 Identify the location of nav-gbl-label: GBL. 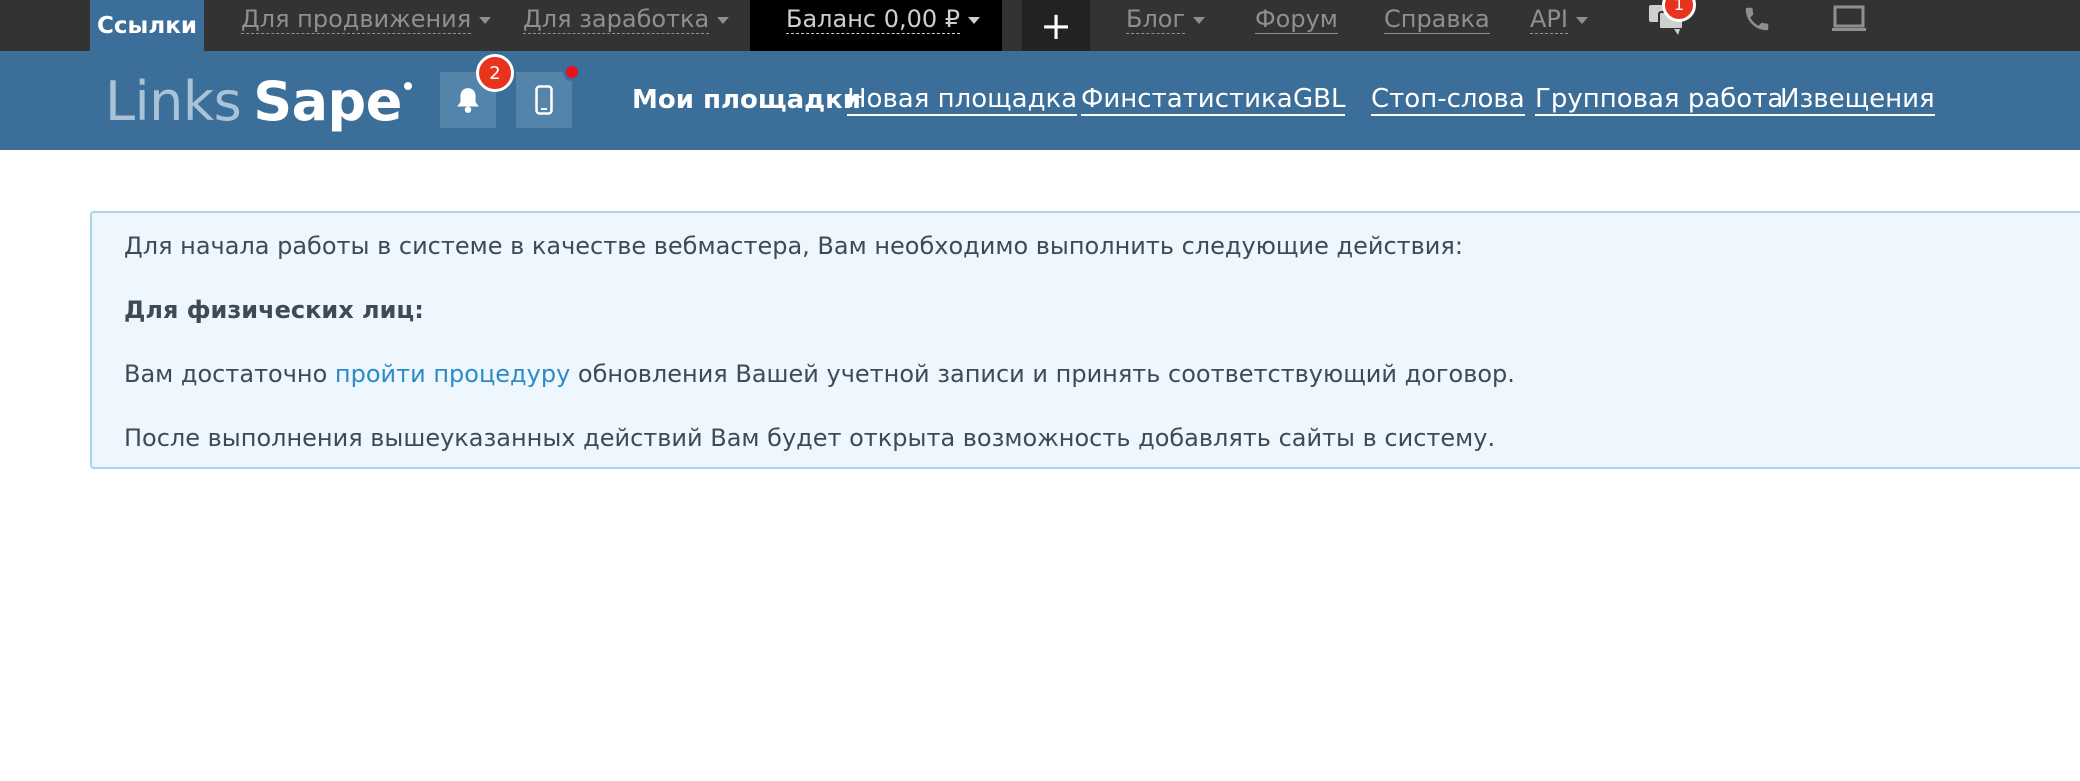
(1319, 100).